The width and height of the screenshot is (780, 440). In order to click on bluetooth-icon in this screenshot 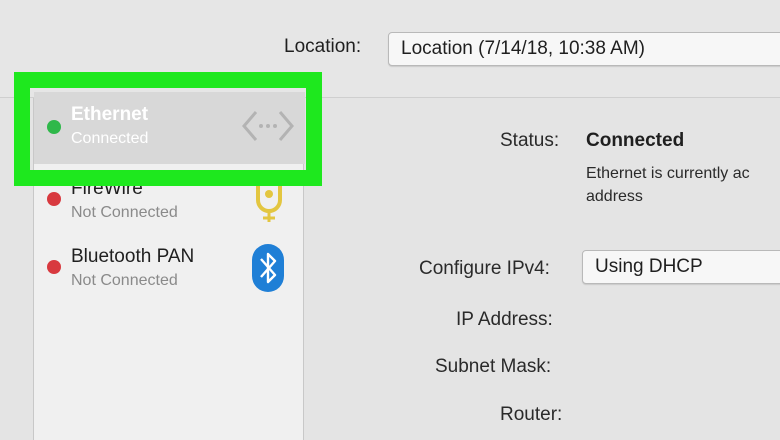, I will do `click(268, 268)`.